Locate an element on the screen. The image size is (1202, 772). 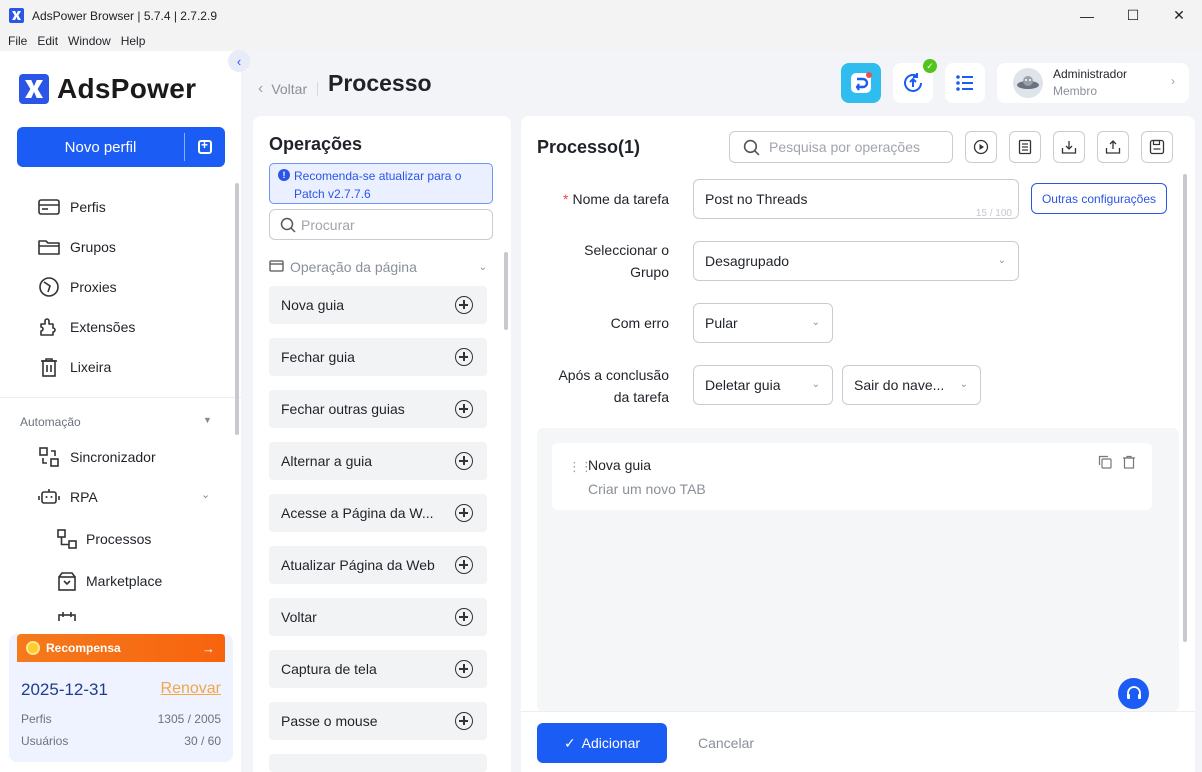
operation-item-partial is located at coordinates (378, 763).